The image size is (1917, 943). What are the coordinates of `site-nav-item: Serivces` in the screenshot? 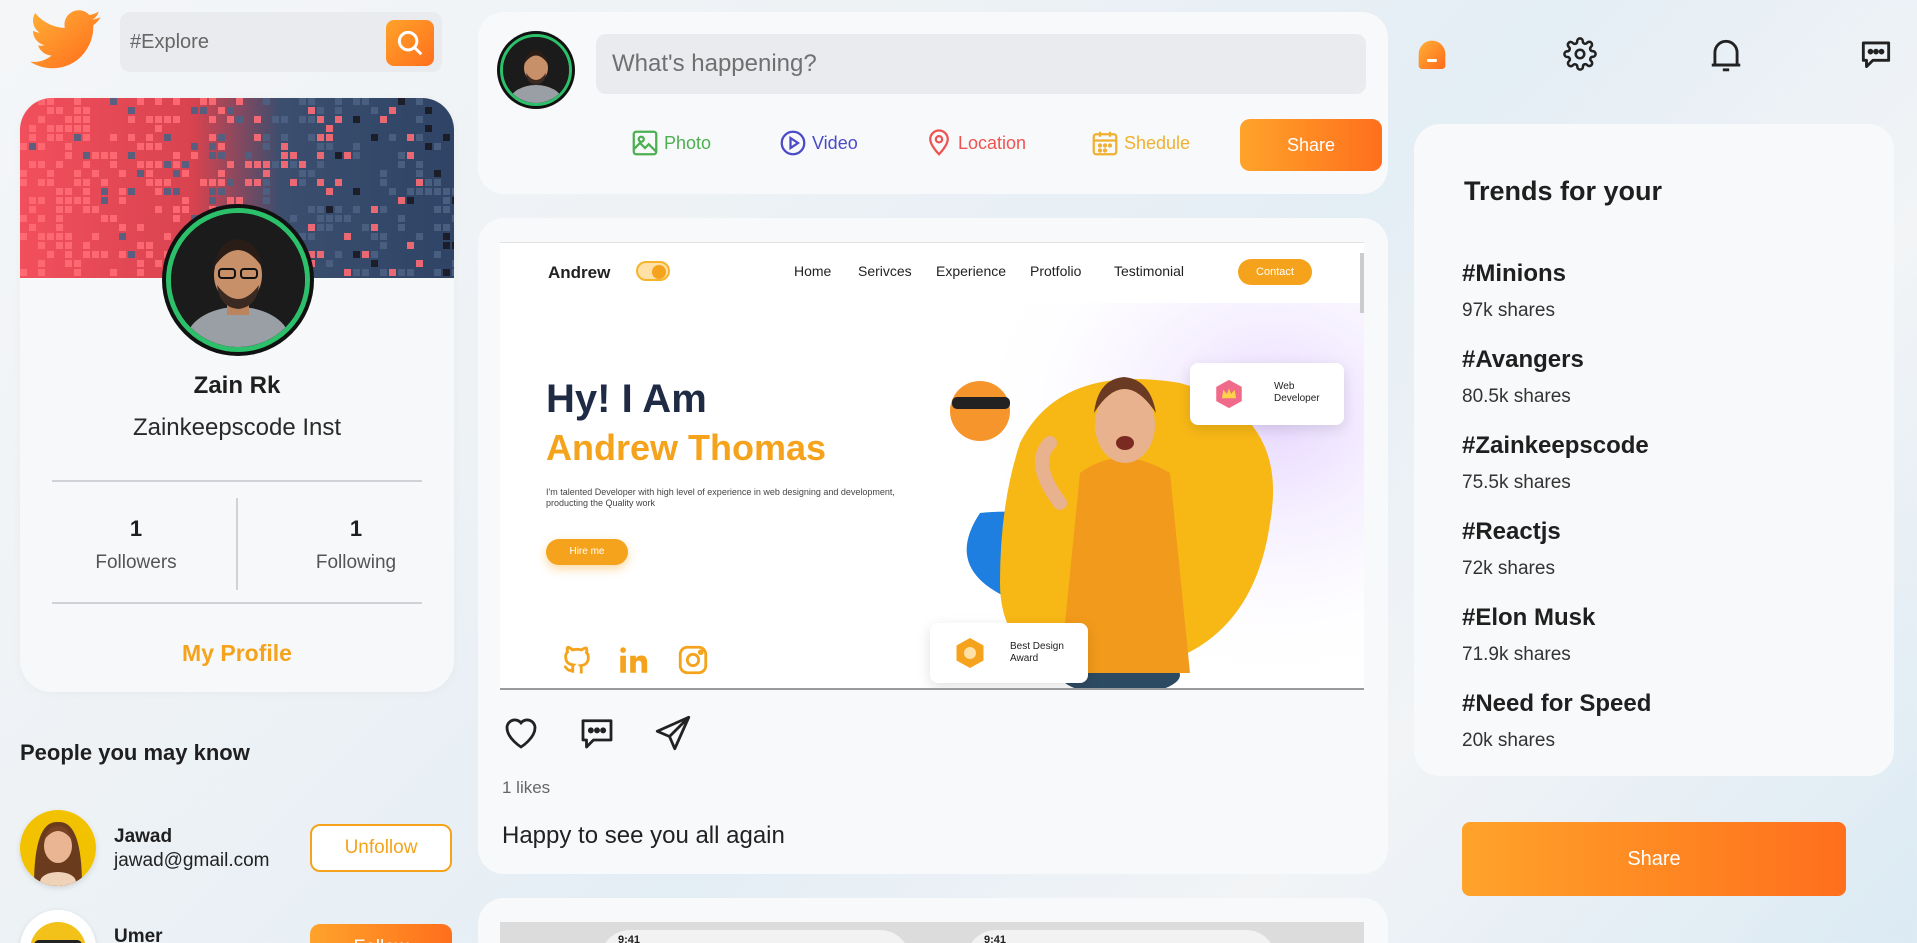 It's located at (885, 271).